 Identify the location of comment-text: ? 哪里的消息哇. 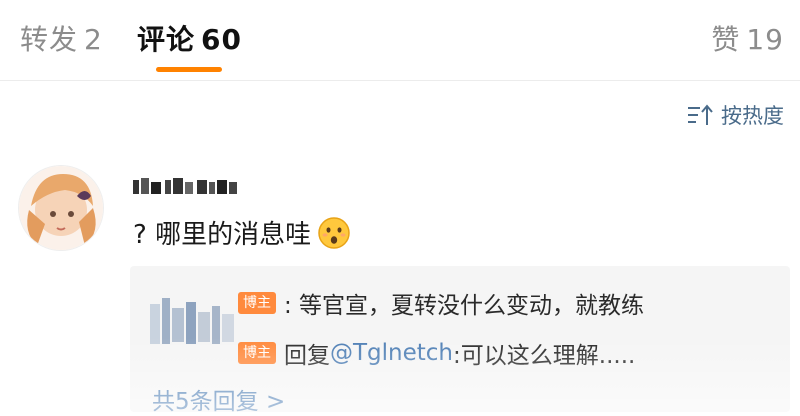
(242, 232).